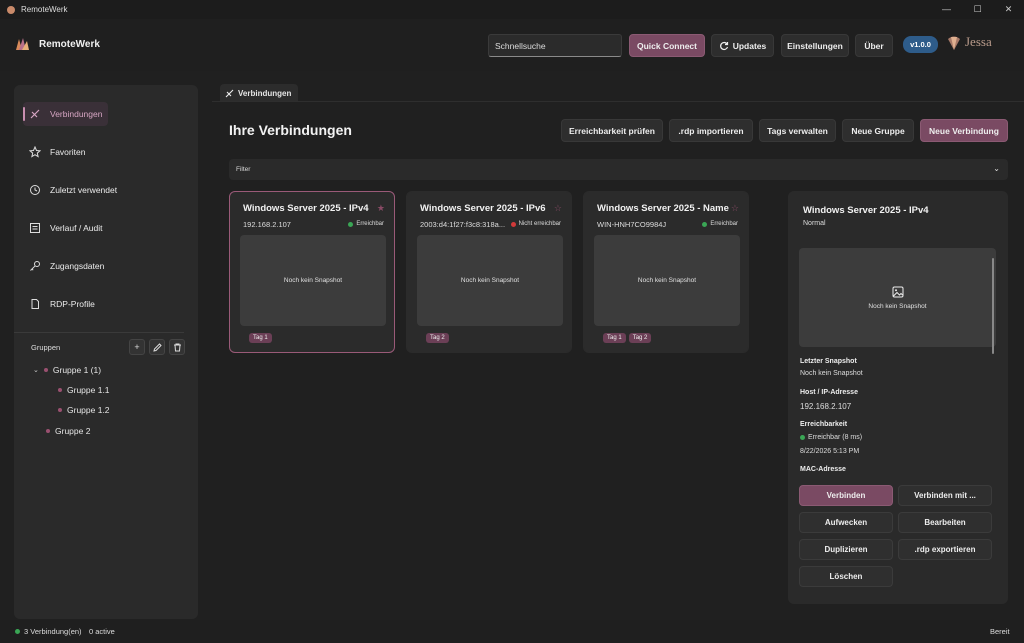 The image size is (1024, 643). I want to click on updates-label: Updates, so click(749, 45).